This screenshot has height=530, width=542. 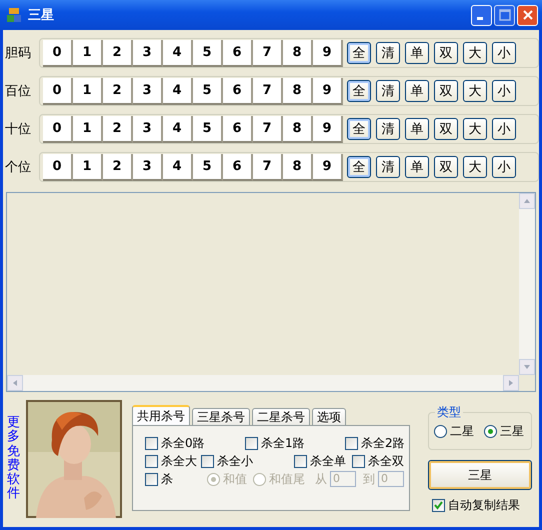 What do you see at coordinates (320, 461) in the screenshot?
I see `checkbox: 杀全单` at bounding box center [320, 461].